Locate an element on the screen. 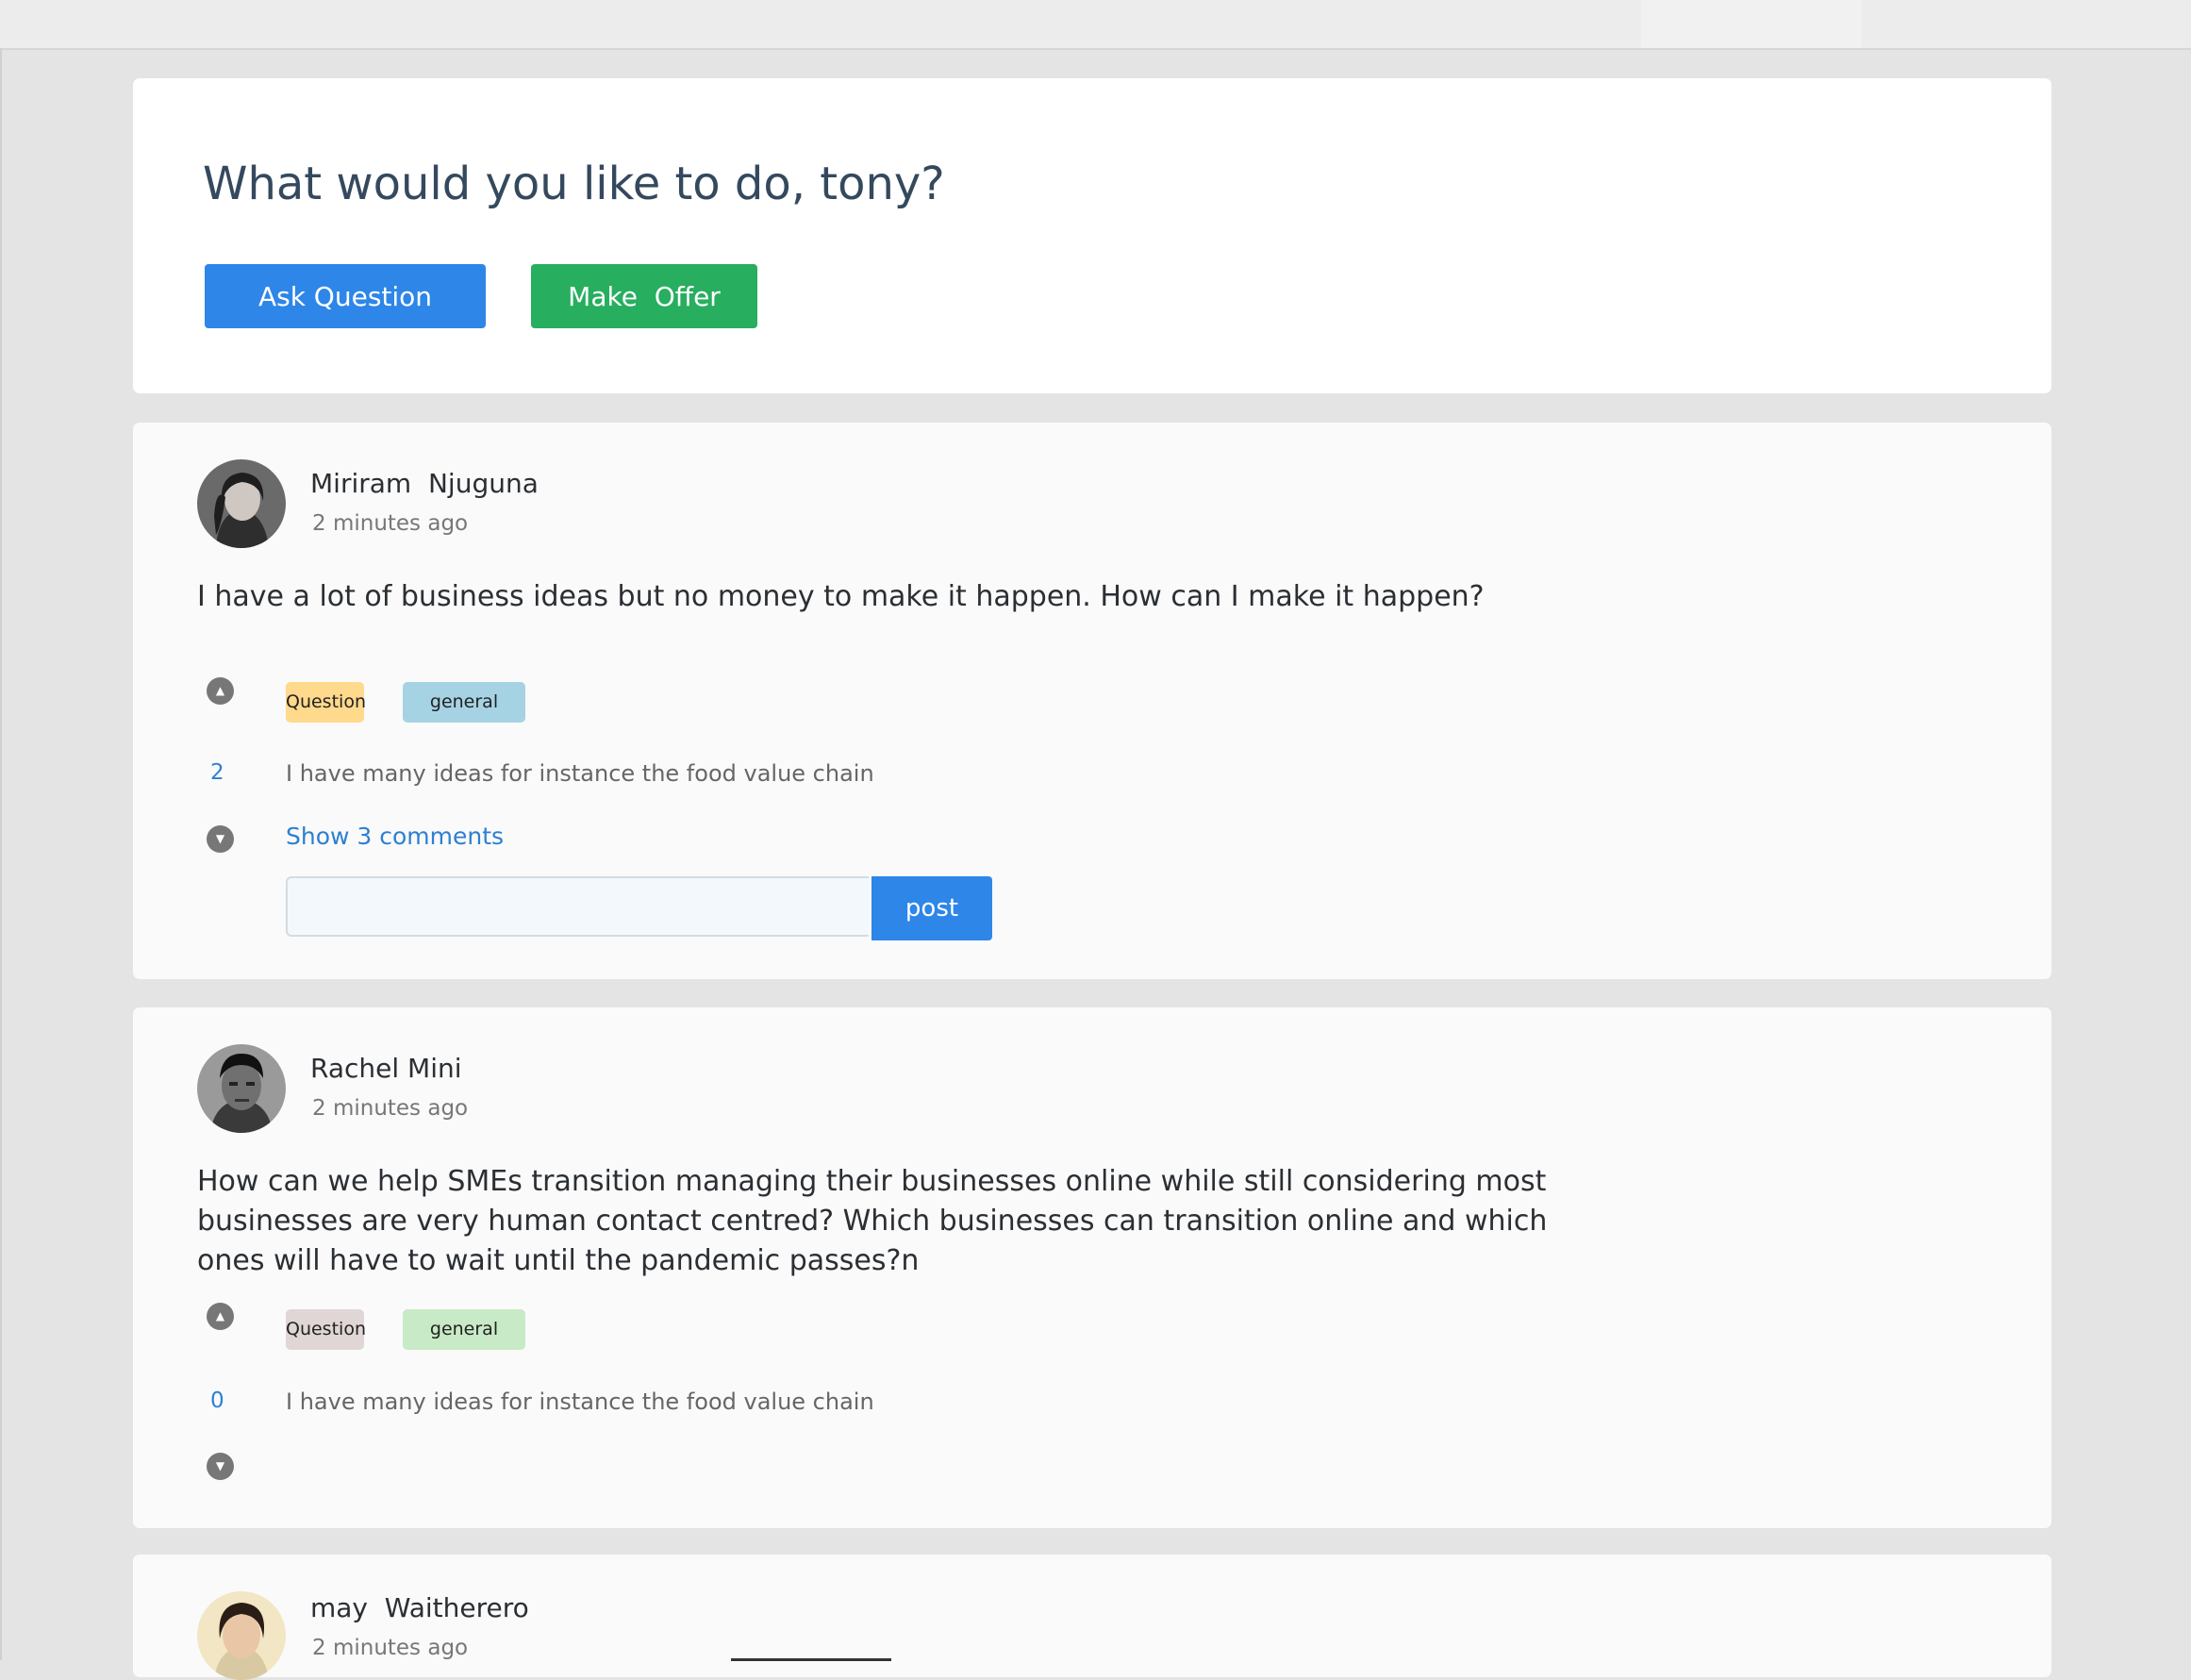 This screenshot has height=1680, width=2191. post-card: may Waitherero 2 minutes ago is located at coordinates (1092, 1617).